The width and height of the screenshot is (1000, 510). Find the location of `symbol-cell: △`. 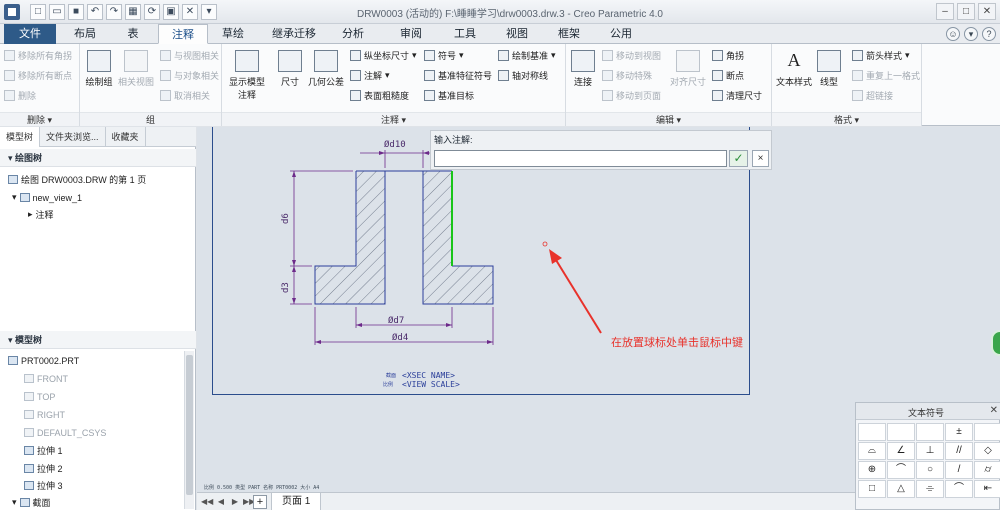

symbol-cell: △ is located at coordinates (901, 489).